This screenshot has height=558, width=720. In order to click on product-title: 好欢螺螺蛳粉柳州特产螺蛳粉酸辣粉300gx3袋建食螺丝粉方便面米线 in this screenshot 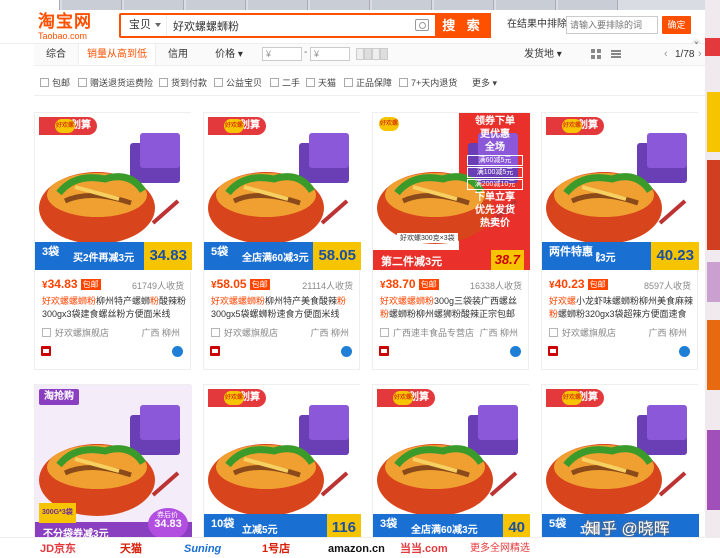, I will do `click(115, 308)`.